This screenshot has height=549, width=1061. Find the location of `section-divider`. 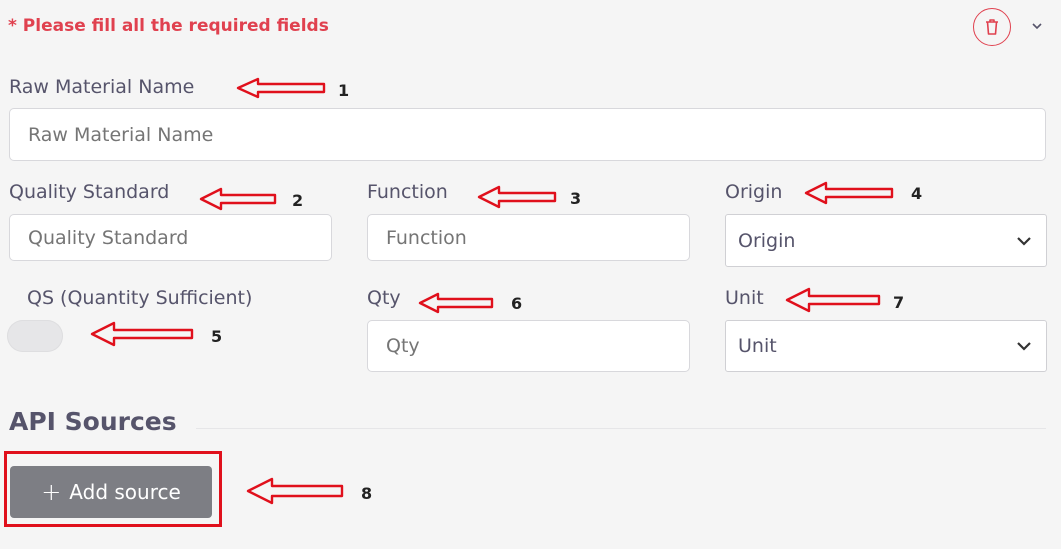

section-divider is located at coordinates (621, 428).